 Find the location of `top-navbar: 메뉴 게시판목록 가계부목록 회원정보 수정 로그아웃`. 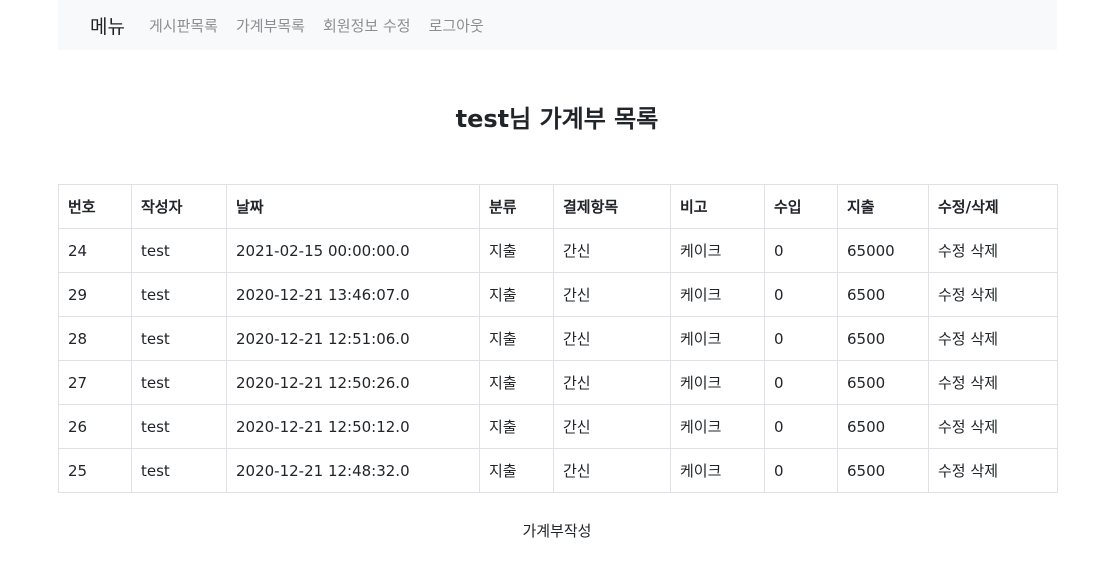

top-navbar: 메뉴 게시판목록 가계부목록 회원정보 수정 로그아웃 is located at coordinates (557, 25).